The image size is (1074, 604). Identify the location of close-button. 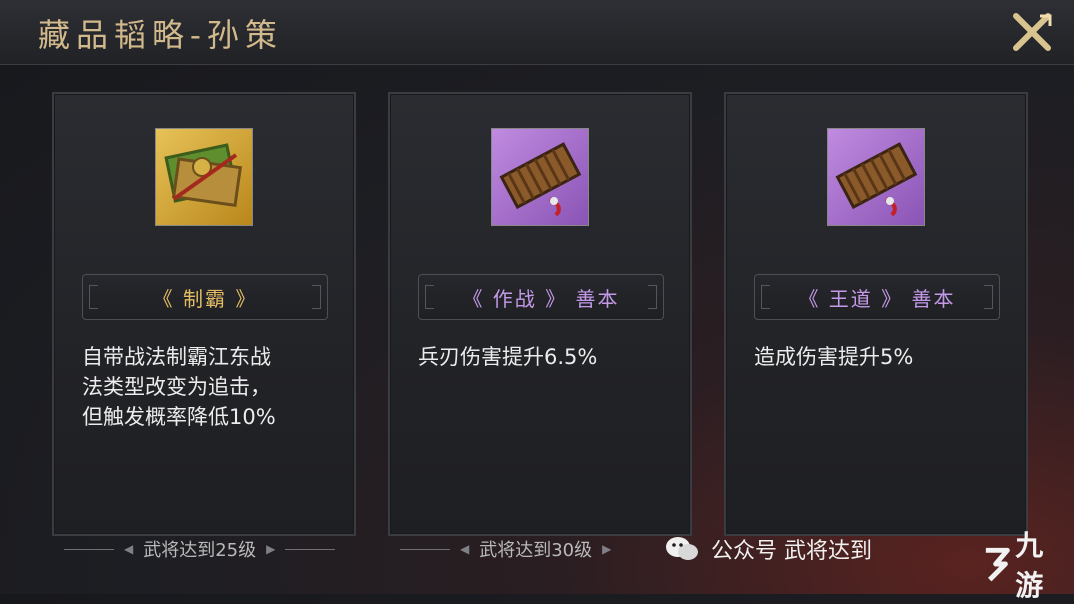
(1032, 32).